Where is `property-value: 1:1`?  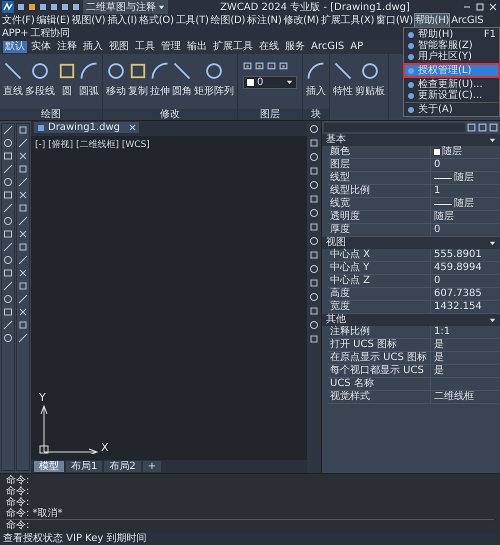 property-value: 1:1 is located at coordinates (442, 332).